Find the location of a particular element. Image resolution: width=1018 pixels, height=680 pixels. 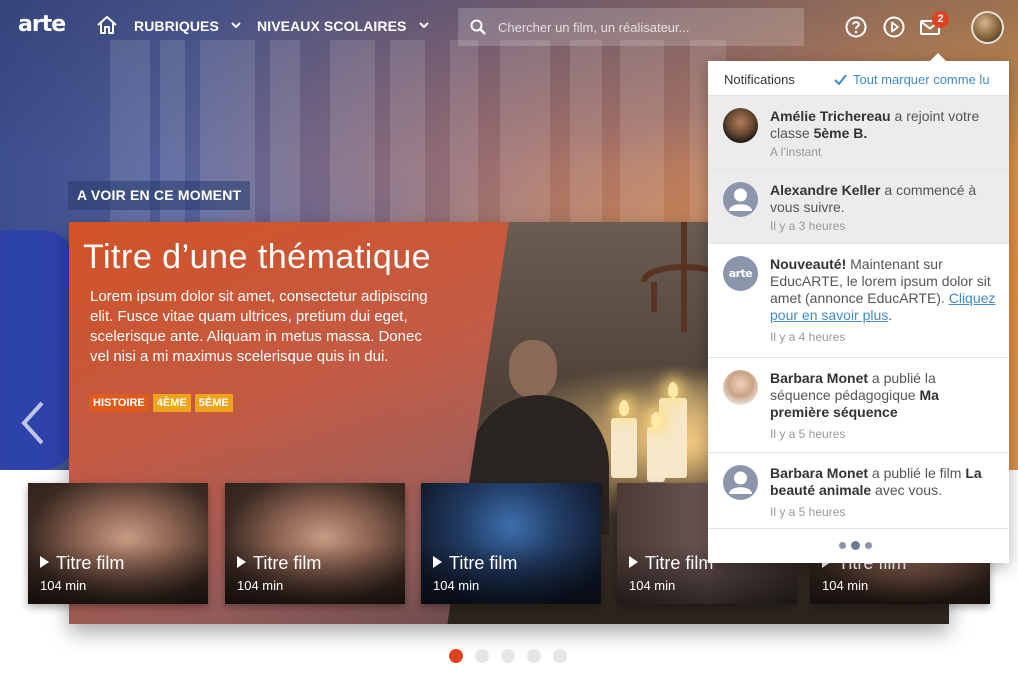

tag-4eme: 4ÈME is located at coordinates (171, 403).